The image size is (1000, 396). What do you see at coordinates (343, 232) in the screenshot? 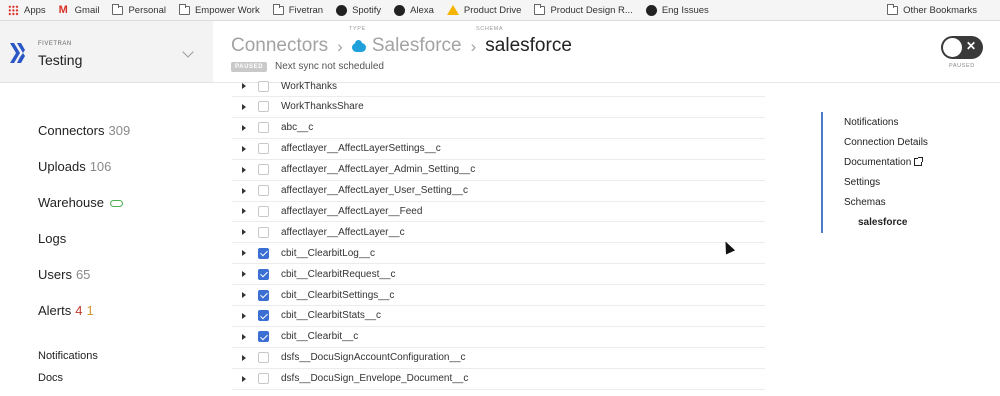
I see `table-name: affectlayer__AffectLayer__c` at bounding box center [343, 232].